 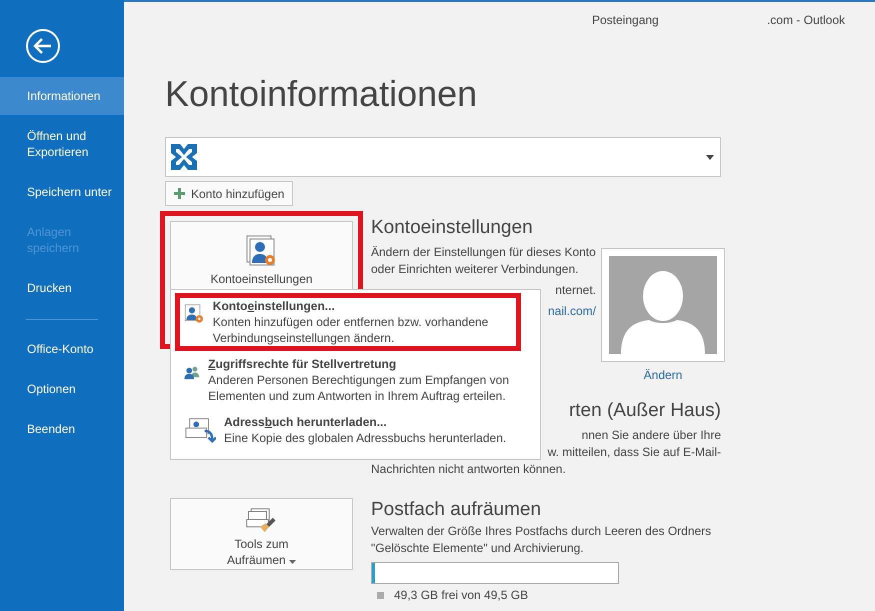 What do you see at coordinates (468, 469) in the screenshot?
I see `text-fragment: Nachrichten nicht antworten können.` at bounding box center [468, 469].